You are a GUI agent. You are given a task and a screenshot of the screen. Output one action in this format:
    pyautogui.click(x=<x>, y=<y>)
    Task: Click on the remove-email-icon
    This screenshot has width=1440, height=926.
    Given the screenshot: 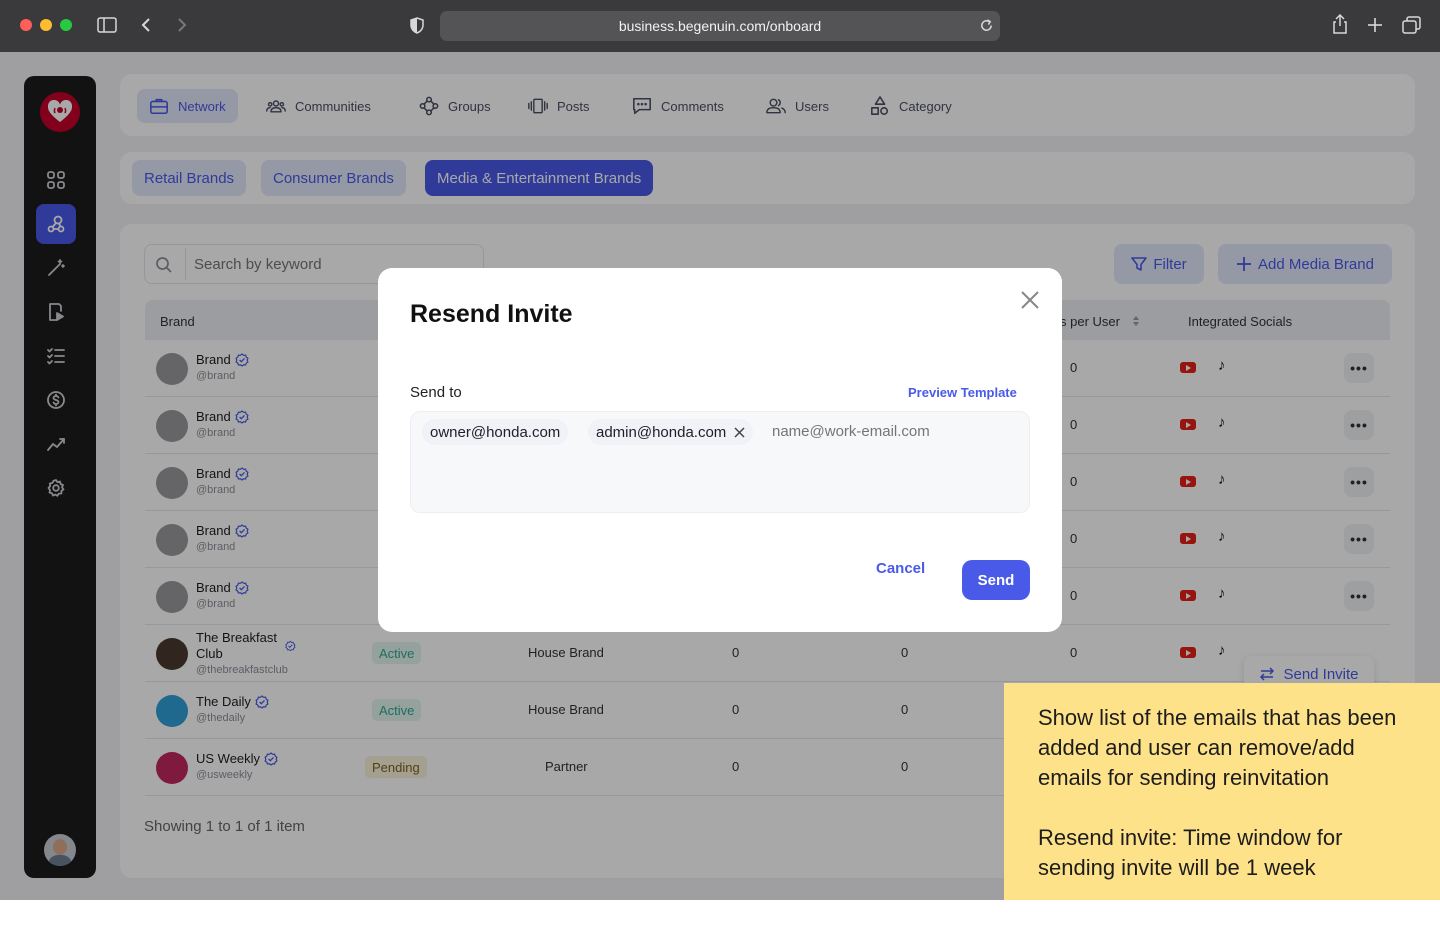 What is the action you would take?
    pyautogui.click(x=739, y=432)
    